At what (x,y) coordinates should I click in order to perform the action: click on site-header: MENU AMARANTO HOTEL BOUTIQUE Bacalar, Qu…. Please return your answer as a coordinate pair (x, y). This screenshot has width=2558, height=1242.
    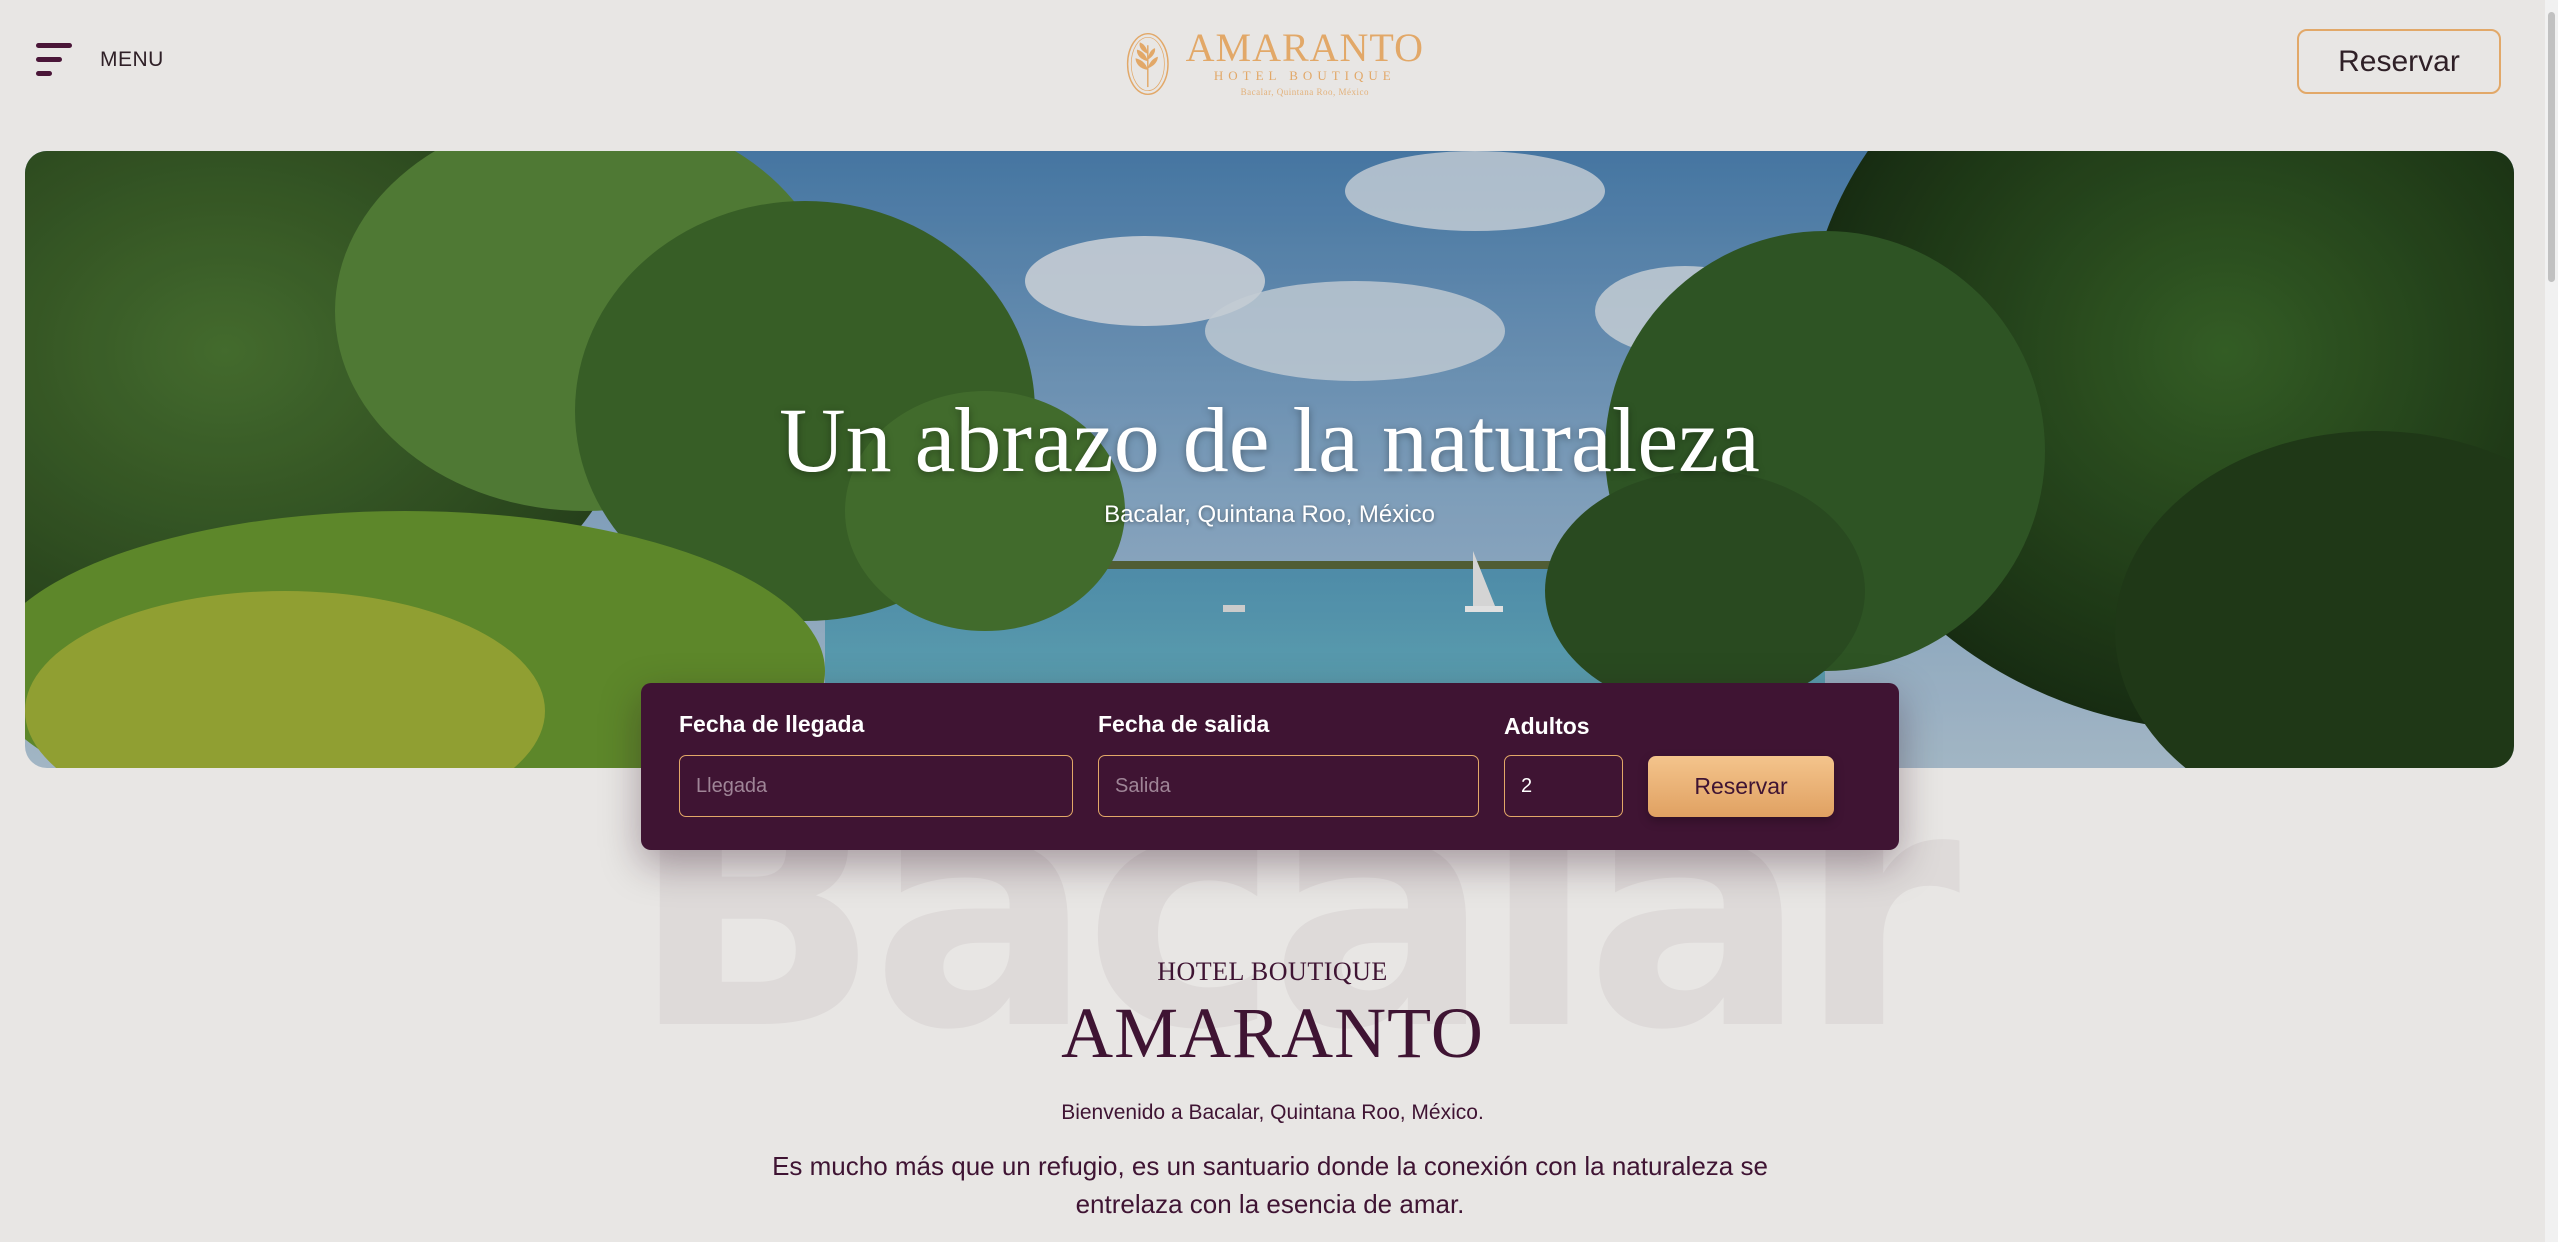
    Looking at the image, I should click on (1272, 65).